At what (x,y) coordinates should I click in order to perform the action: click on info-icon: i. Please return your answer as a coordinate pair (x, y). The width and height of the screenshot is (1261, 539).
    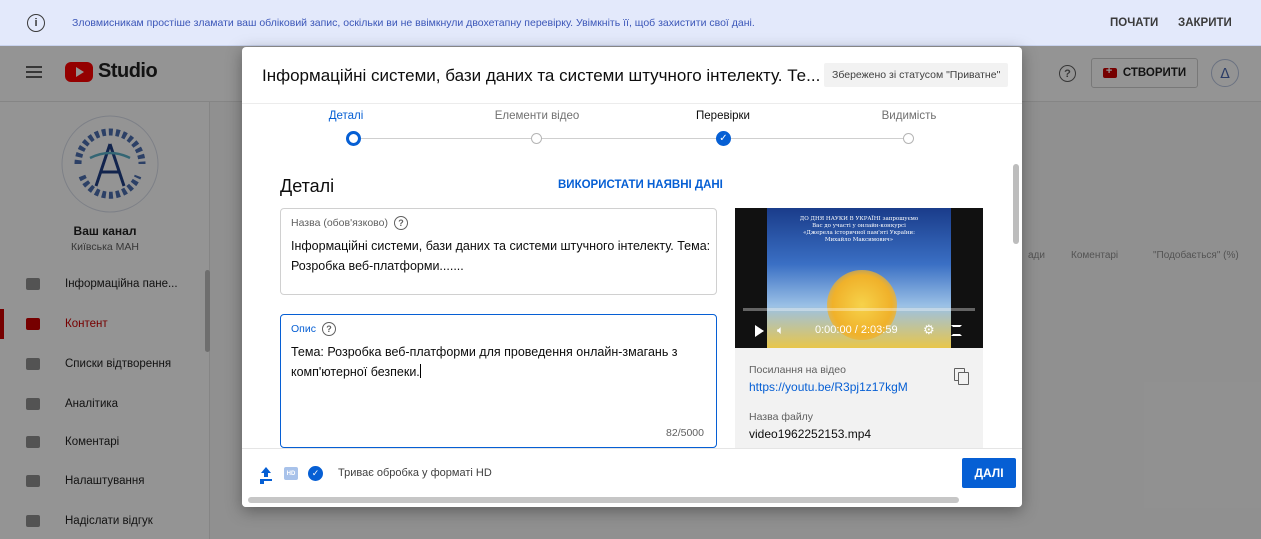
    Looking at the image, I should click on (36, 22).